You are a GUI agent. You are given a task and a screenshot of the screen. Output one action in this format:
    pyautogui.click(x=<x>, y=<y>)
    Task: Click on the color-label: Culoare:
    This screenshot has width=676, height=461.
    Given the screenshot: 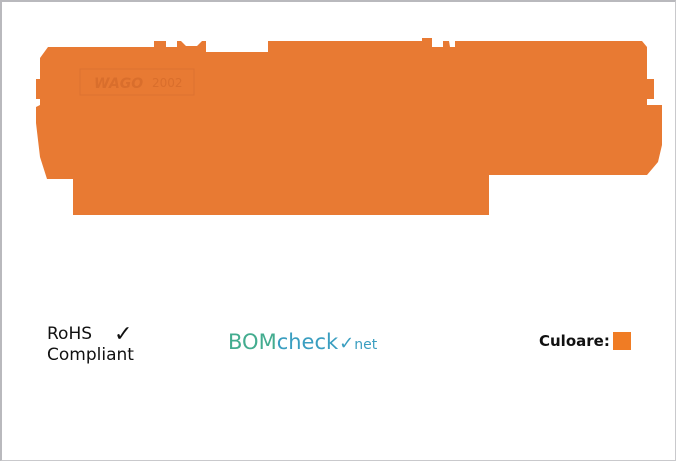 What is the action you would take?
    pyautogui.click(x=574, y=341)
    